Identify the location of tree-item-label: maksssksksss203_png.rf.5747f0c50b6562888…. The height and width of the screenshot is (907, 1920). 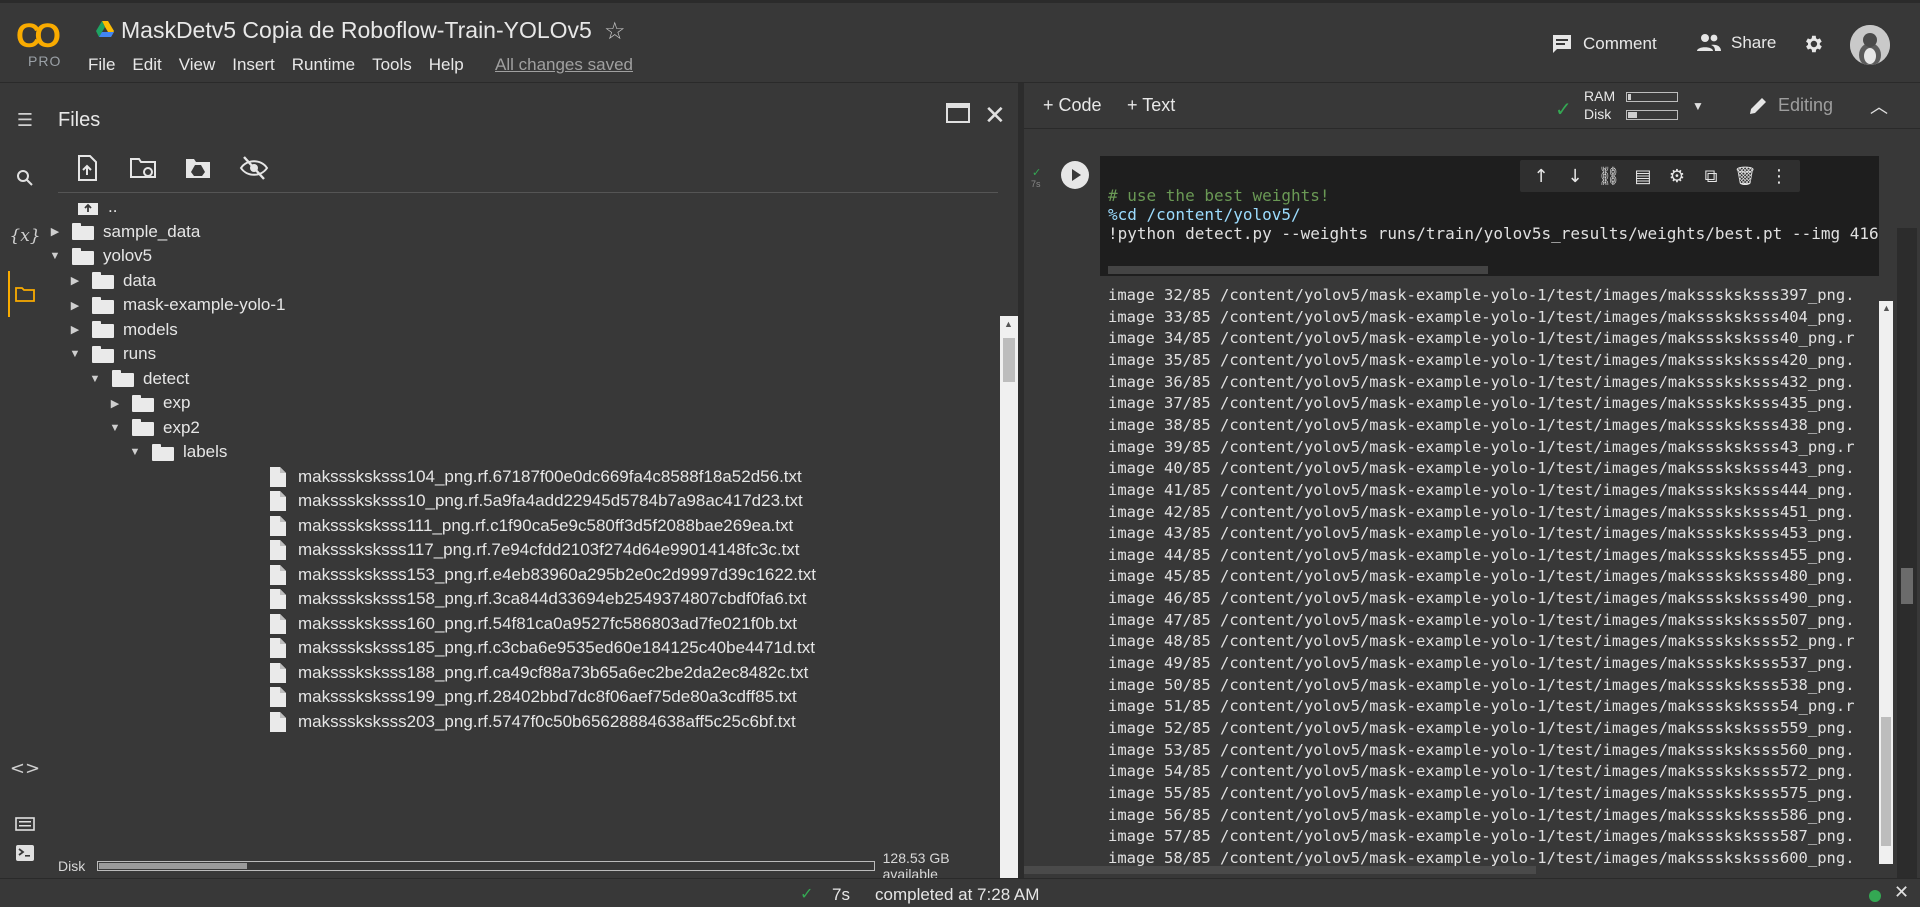
(547, 721).